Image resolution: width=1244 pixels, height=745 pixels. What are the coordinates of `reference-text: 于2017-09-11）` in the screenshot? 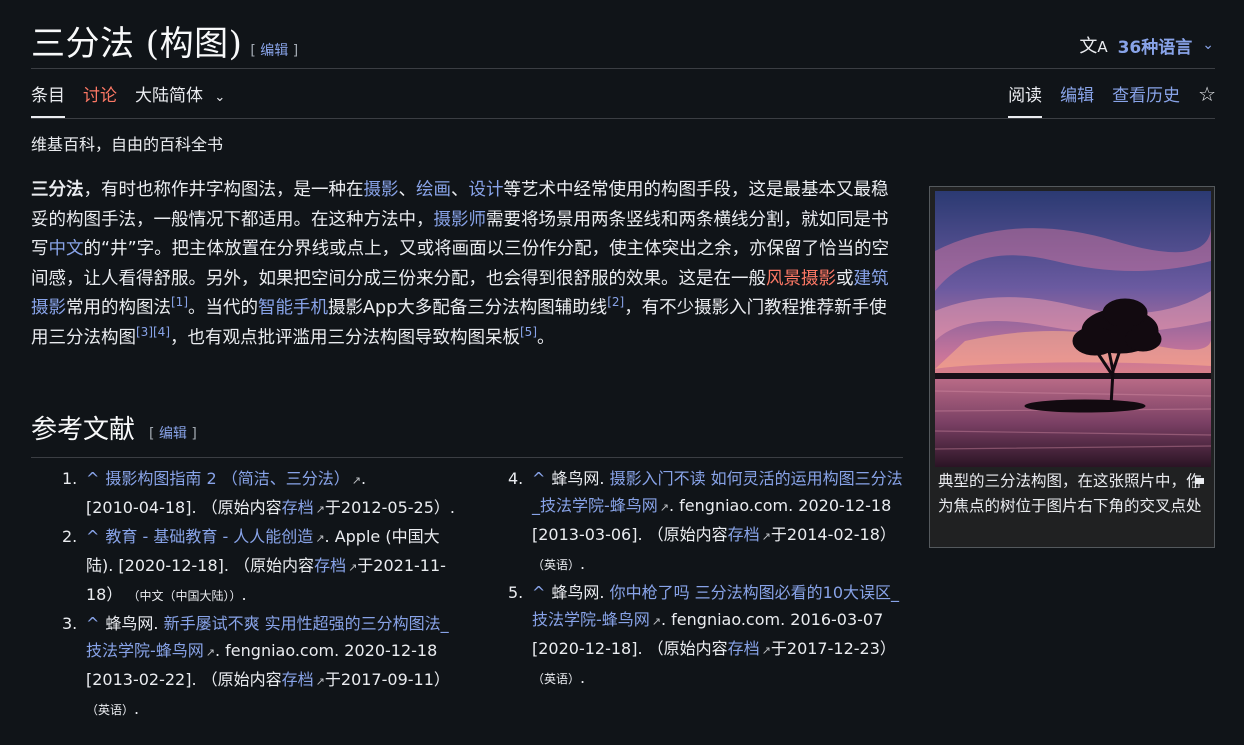 It's located at (387, 679).